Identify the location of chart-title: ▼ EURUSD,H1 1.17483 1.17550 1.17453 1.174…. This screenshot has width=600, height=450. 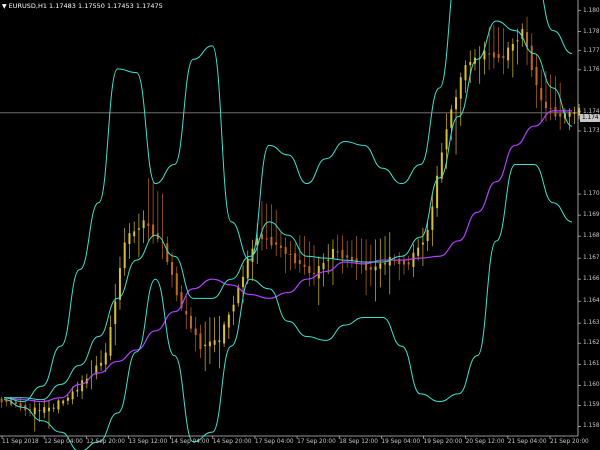
(82, 6).